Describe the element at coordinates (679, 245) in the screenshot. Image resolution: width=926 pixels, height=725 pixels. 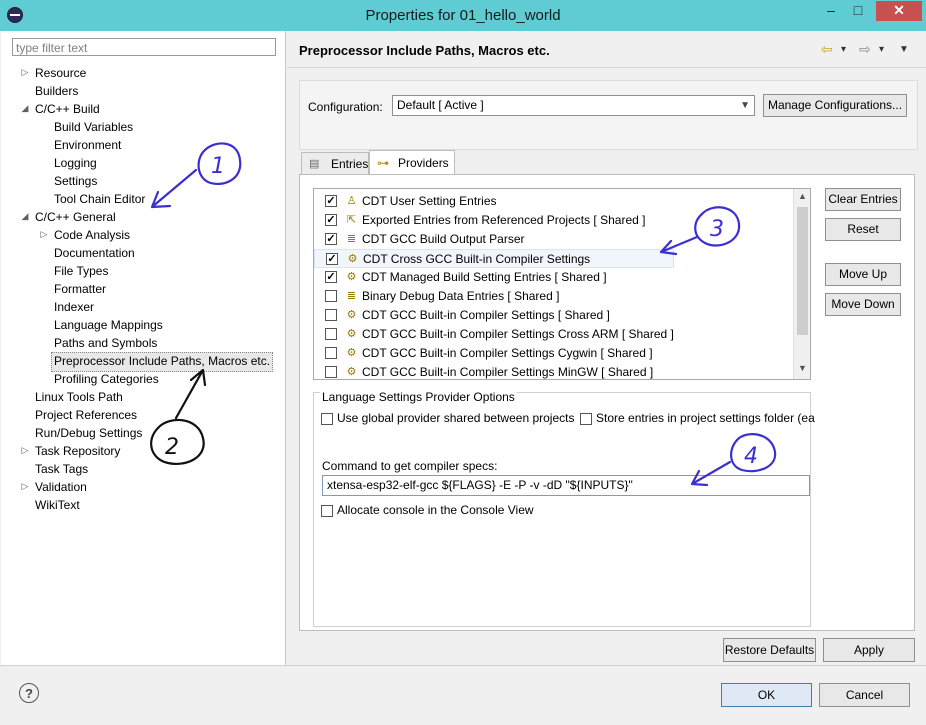
I see `annotation-3-arrow` at that location.